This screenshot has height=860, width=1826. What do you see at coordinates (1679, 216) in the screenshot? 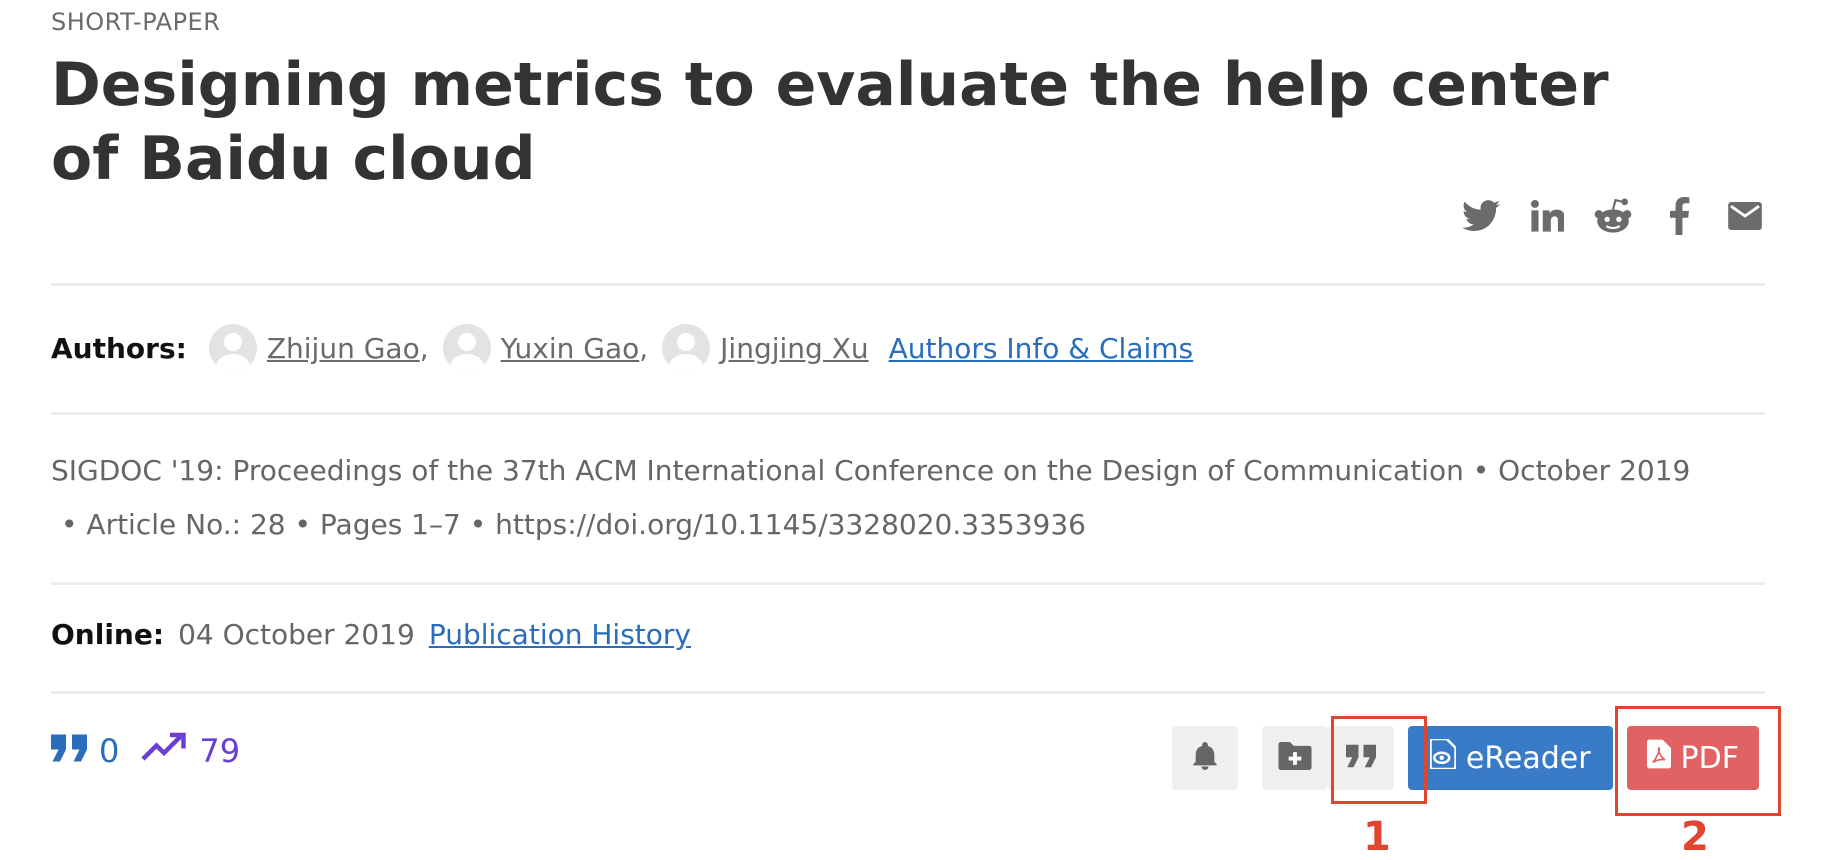
I see `facebook-icon` at bounding box center [1679, 216].